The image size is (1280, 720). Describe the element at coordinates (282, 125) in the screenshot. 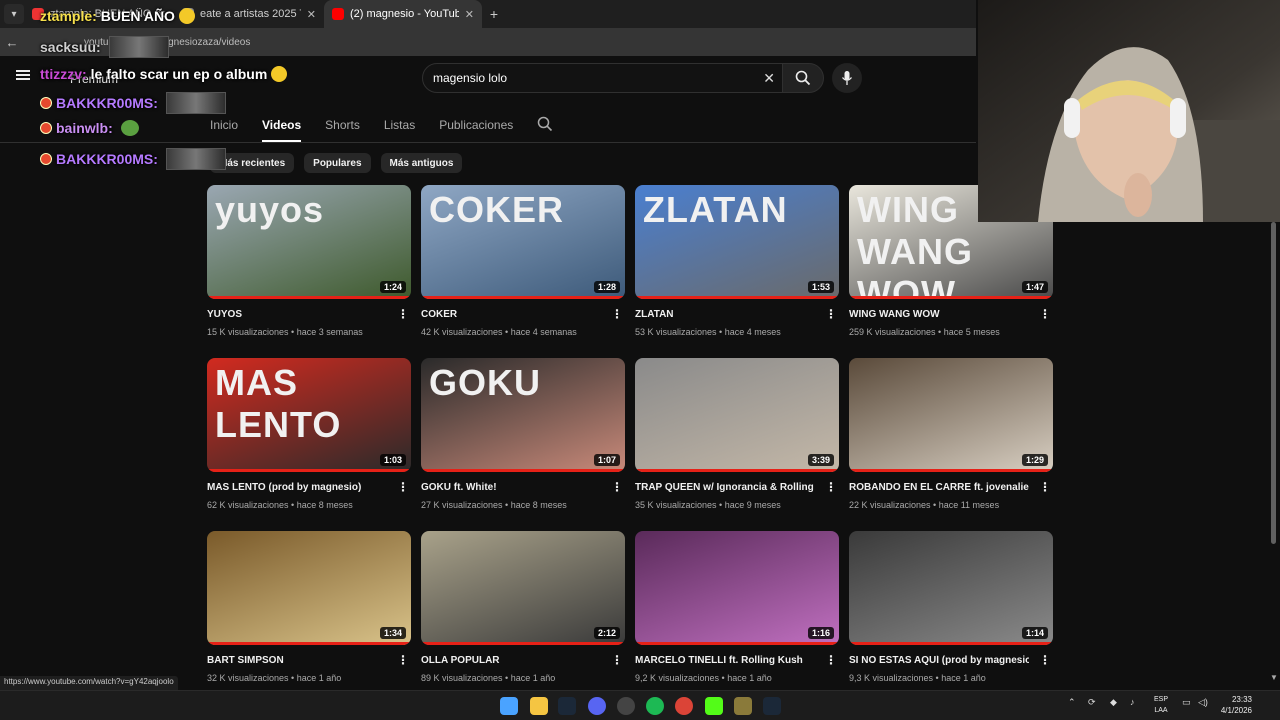

I see `tab-videos: Videos` at that location.